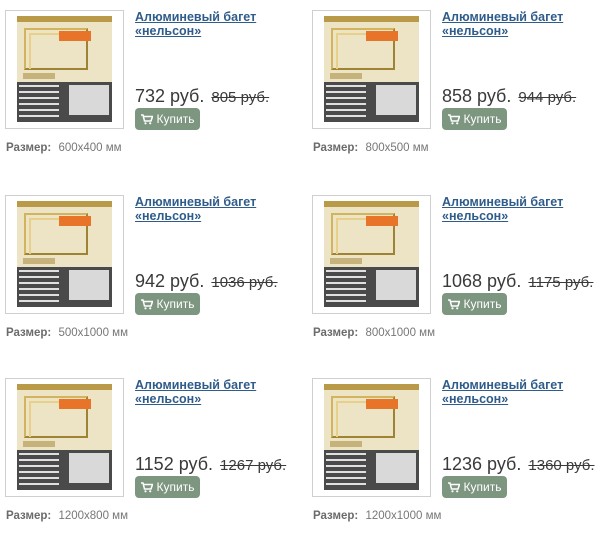 The height and width of the screenshot is (543, 611). What do you see at coordinates (477, 96) in the screenshot?
I see `current-price: 858 руб.` at bounding box center [477, 96].